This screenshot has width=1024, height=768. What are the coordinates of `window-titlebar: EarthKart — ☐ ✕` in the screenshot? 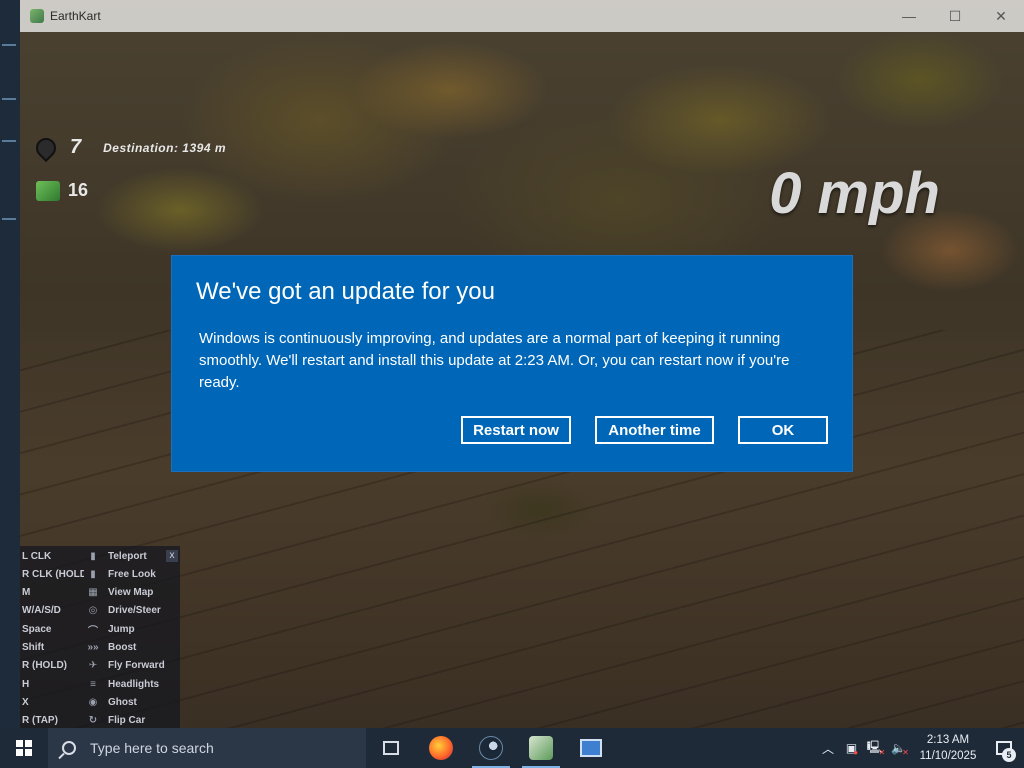 It's located at (522, 16).